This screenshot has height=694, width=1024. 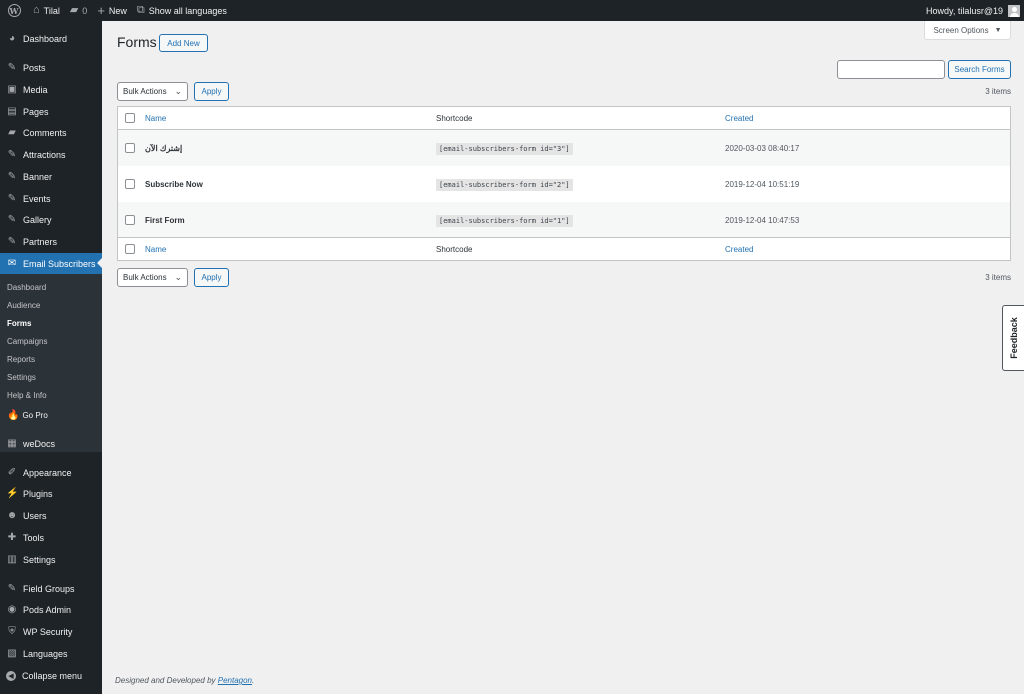 What do you see at coordinates (51, 132) in the screenshot?
I see `sidebar-item-comments: ▰ Comments` at bounding box center [51, 132].